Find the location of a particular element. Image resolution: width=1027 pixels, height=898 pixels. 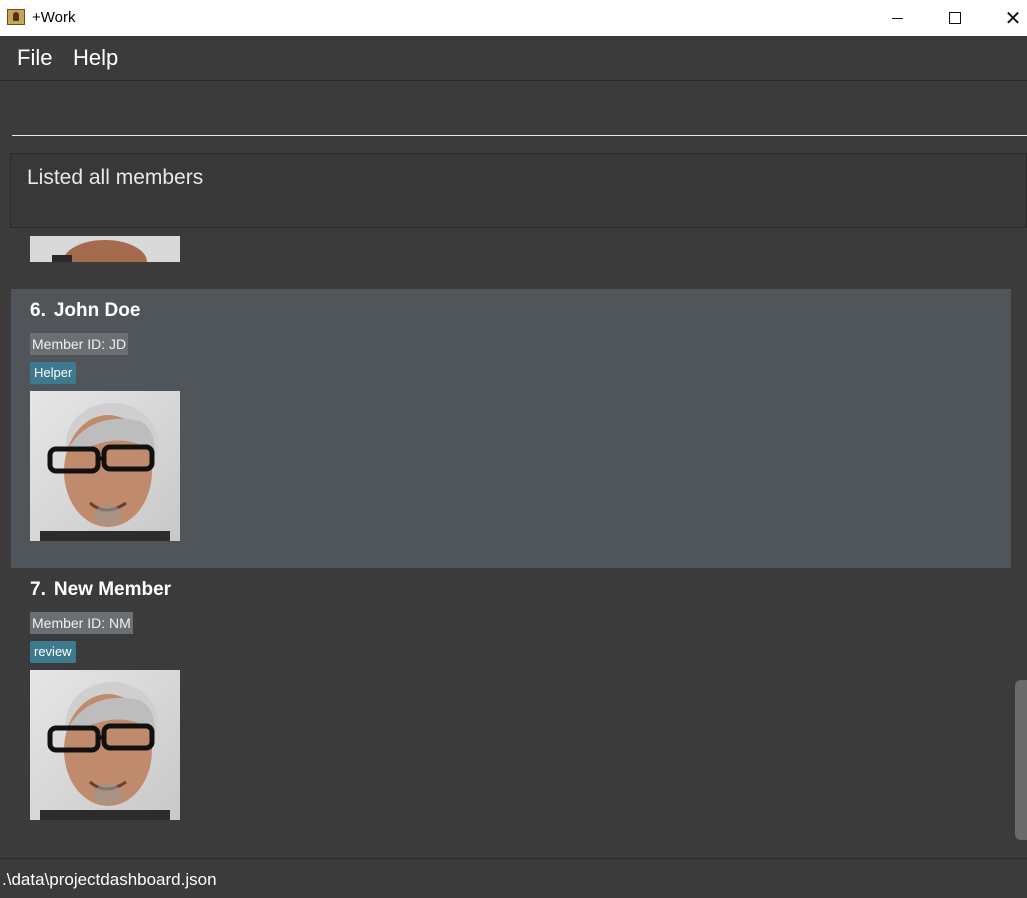

command-input is located at coordinates (519, 108).